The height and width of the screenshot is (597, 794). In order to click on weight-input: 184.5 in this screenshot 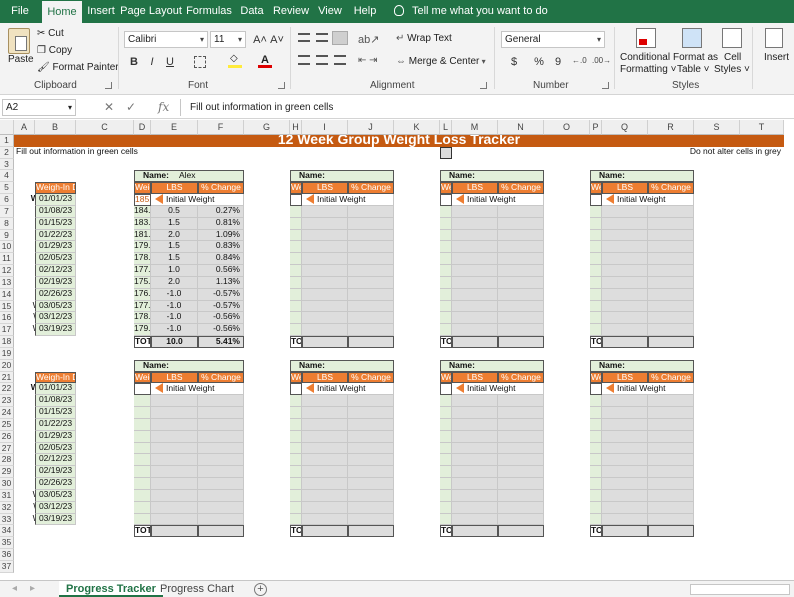, I will do `click(142, 211)`.